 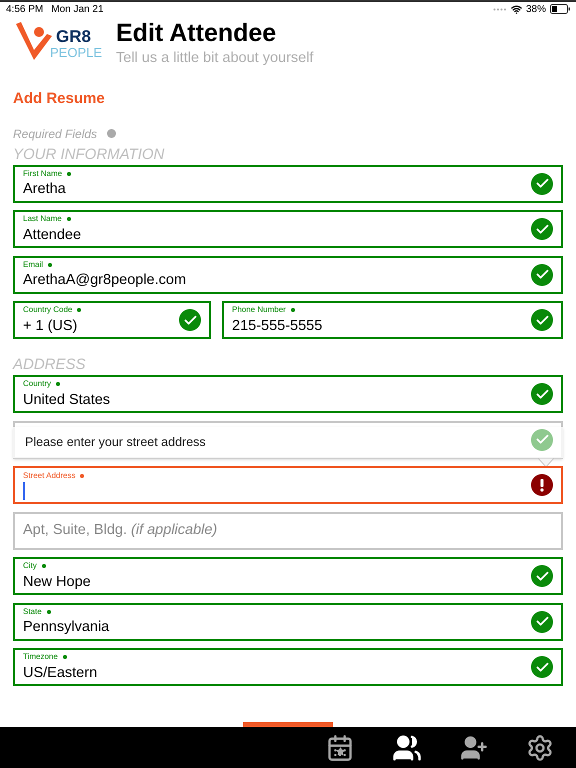 I want to click on field-value: New Hope, so click(x=57, y=582).